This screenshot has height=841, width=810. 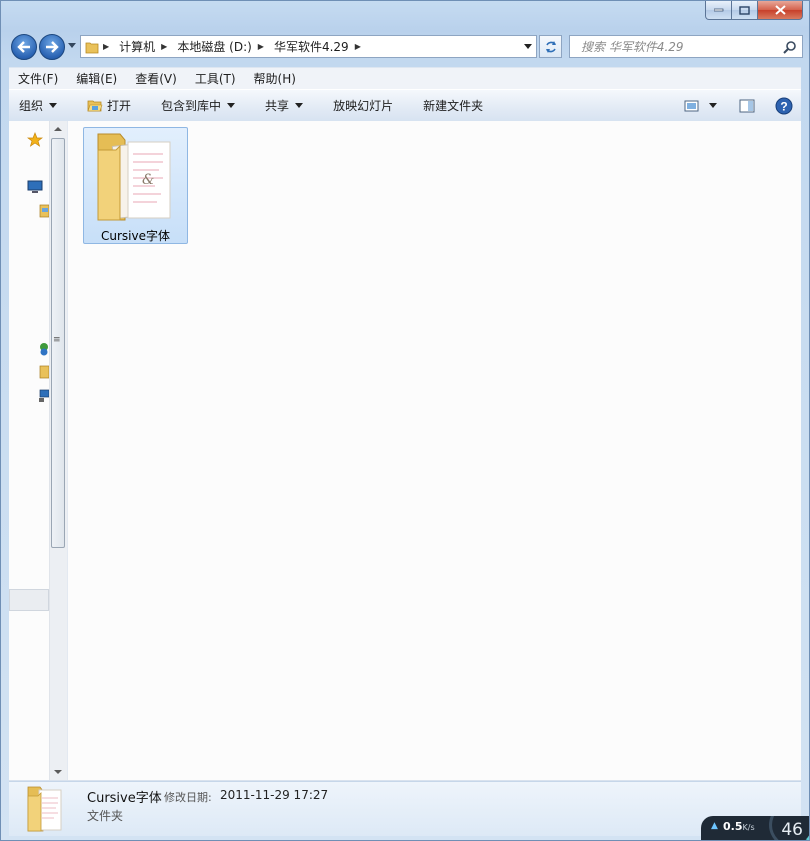 I want to click on navigation-bar: ▶ 计算机 ▶ 本地磁盘 (D:) ▶ 华军软件4.29 ▶, so click(x=407, y=47).